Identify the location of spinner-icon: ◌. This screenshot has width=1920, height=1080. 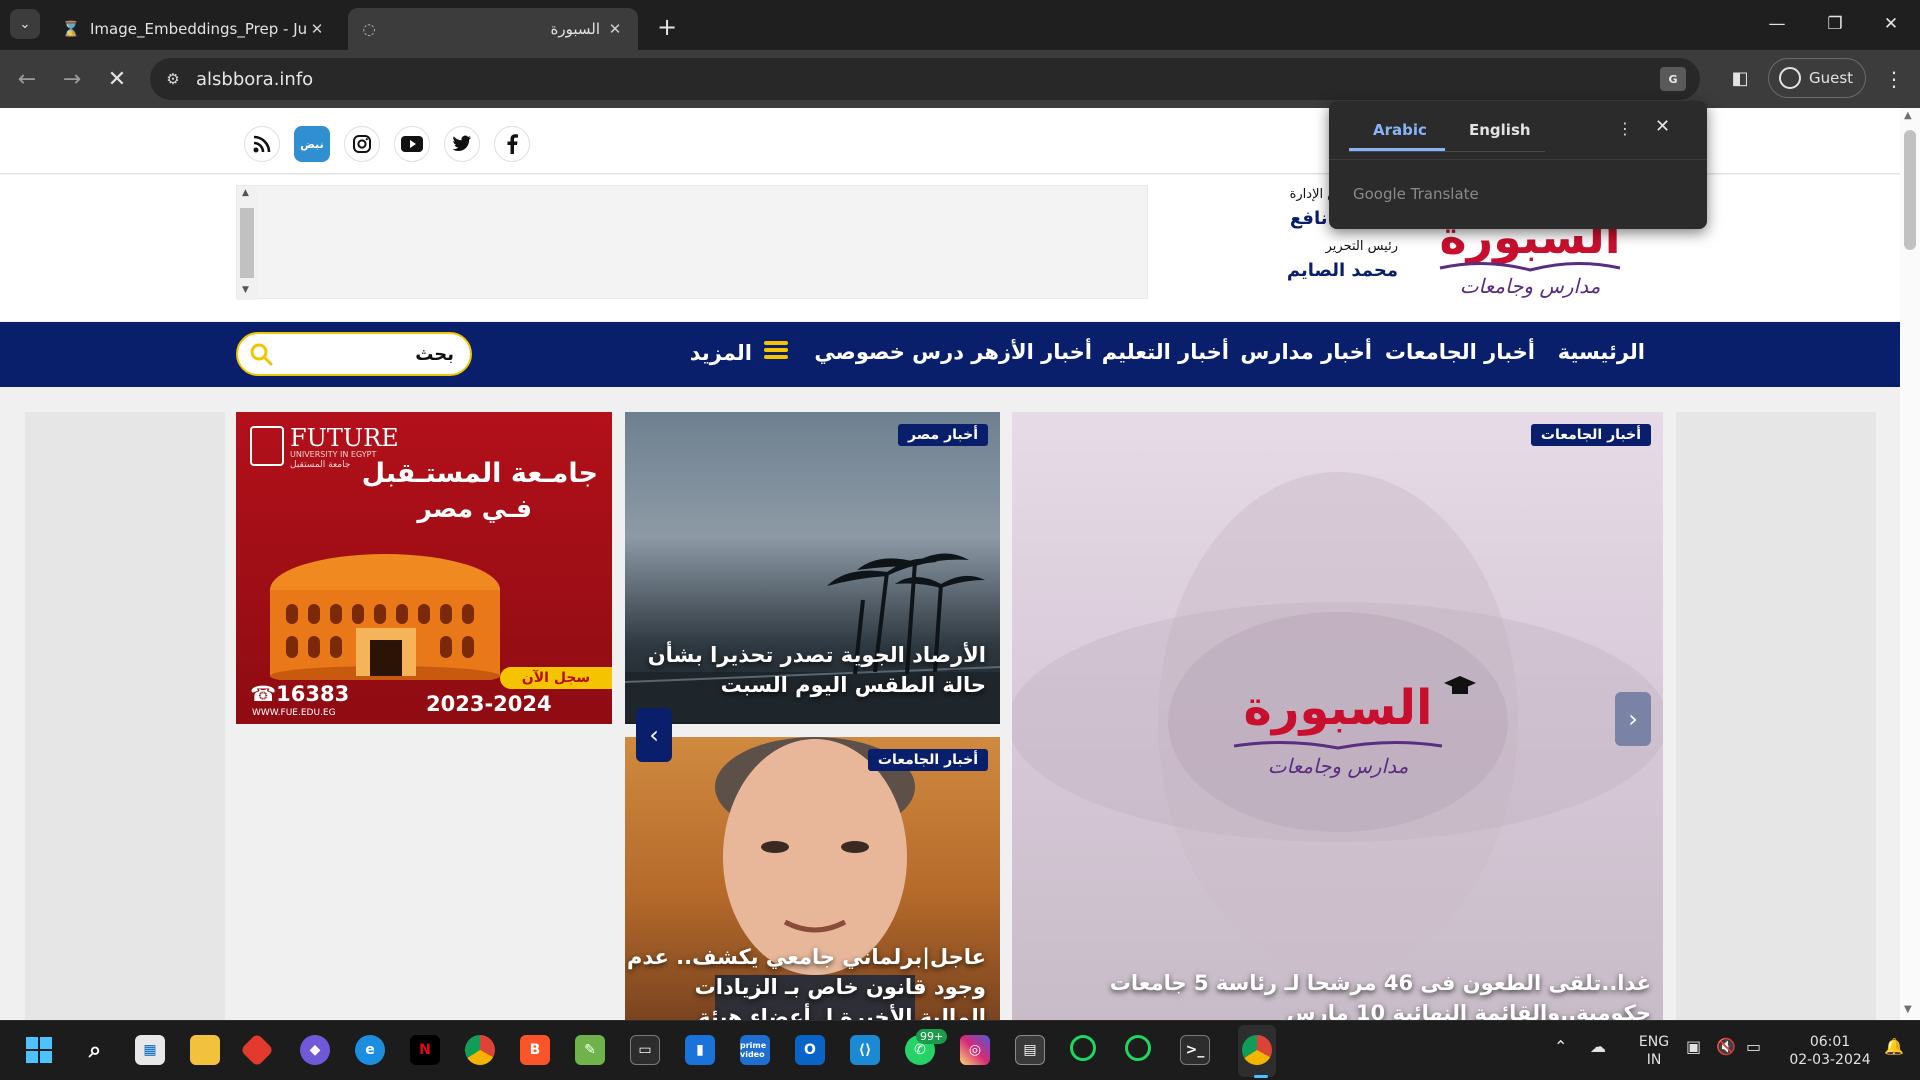
(369, 29).